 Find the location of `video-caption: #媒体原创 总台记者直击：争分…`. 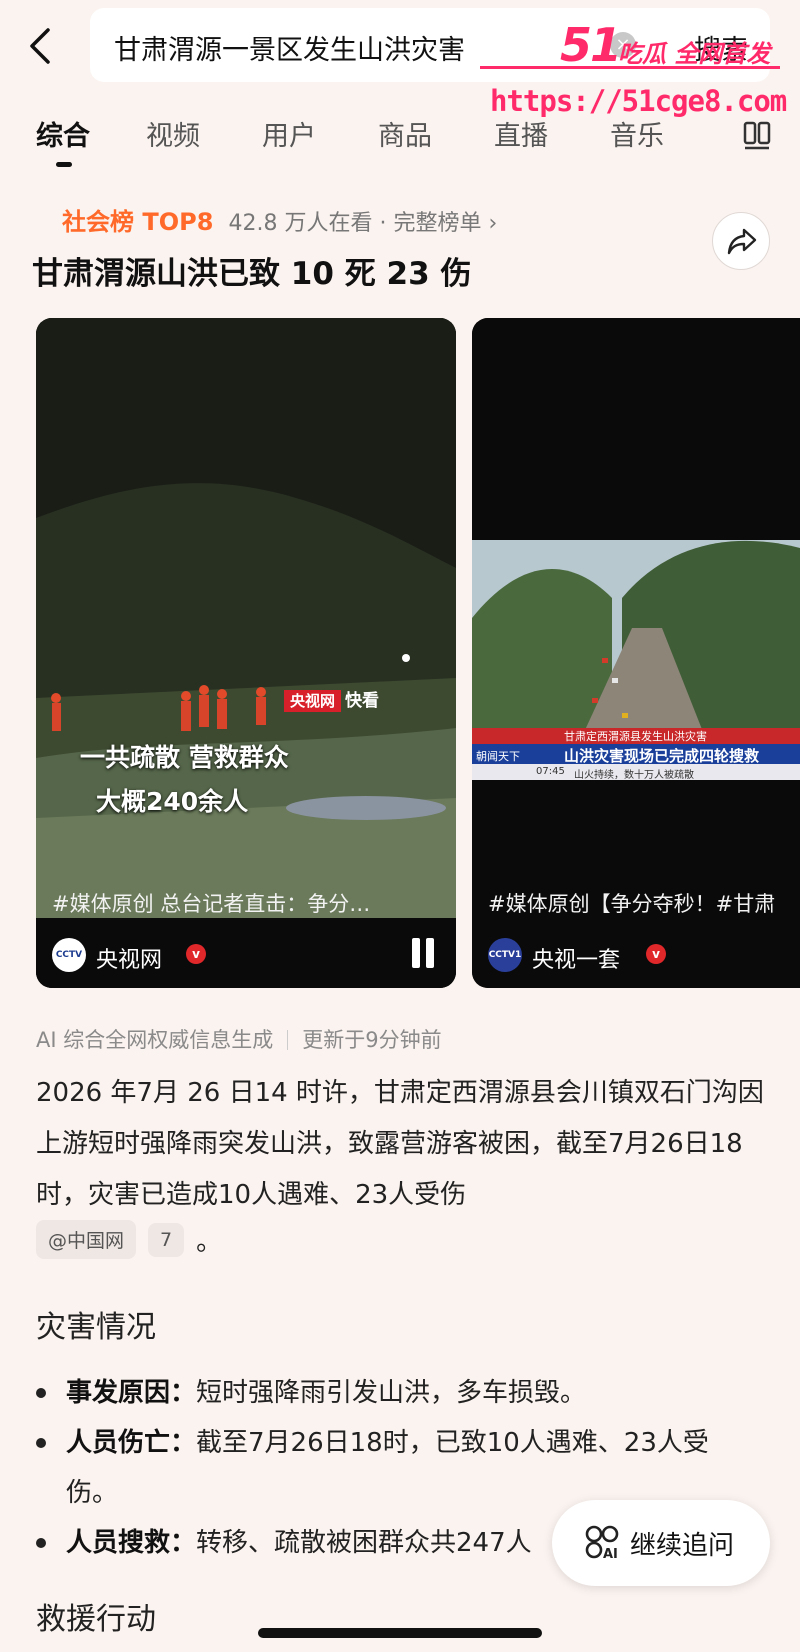

video-caption: #媒体原创 总台记者直击：争分… is located at coordinates (211, 904).